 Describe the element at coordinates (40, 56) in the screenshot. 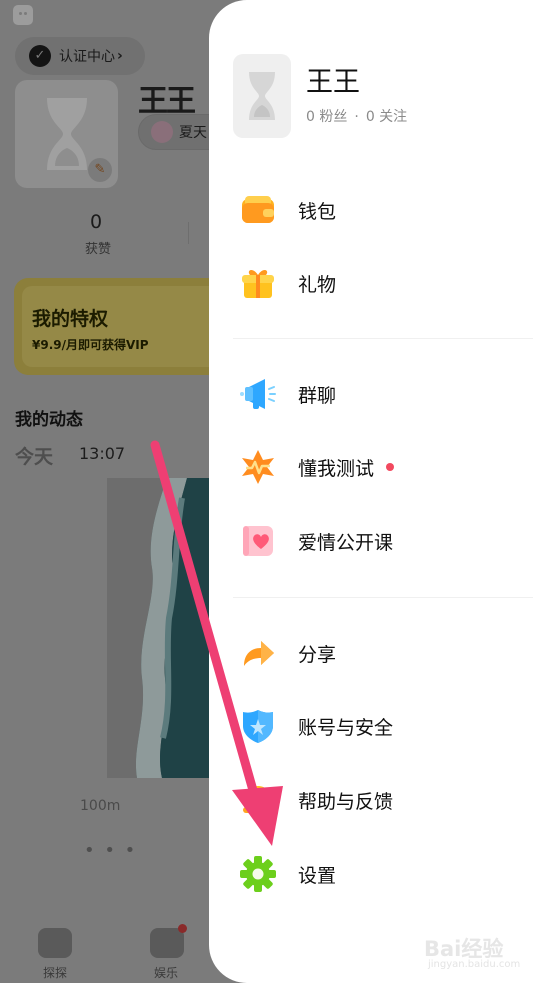

I see `verified-check-icon: ✓` at that location.